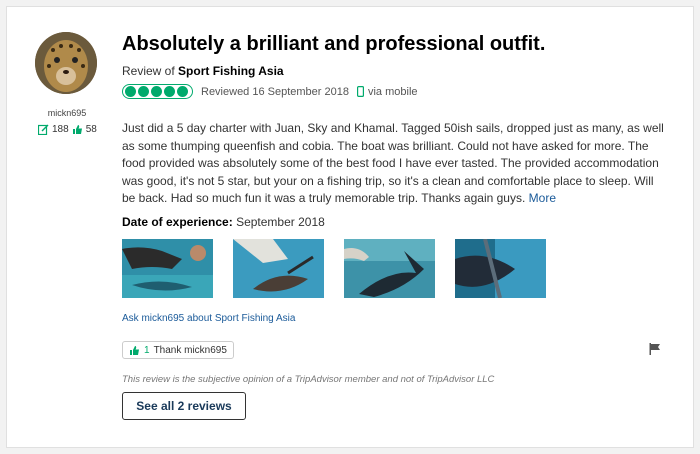 The height and width of the screenshot is (454, 700). I want to click on photo-fish-closeup, so click(500, 268).